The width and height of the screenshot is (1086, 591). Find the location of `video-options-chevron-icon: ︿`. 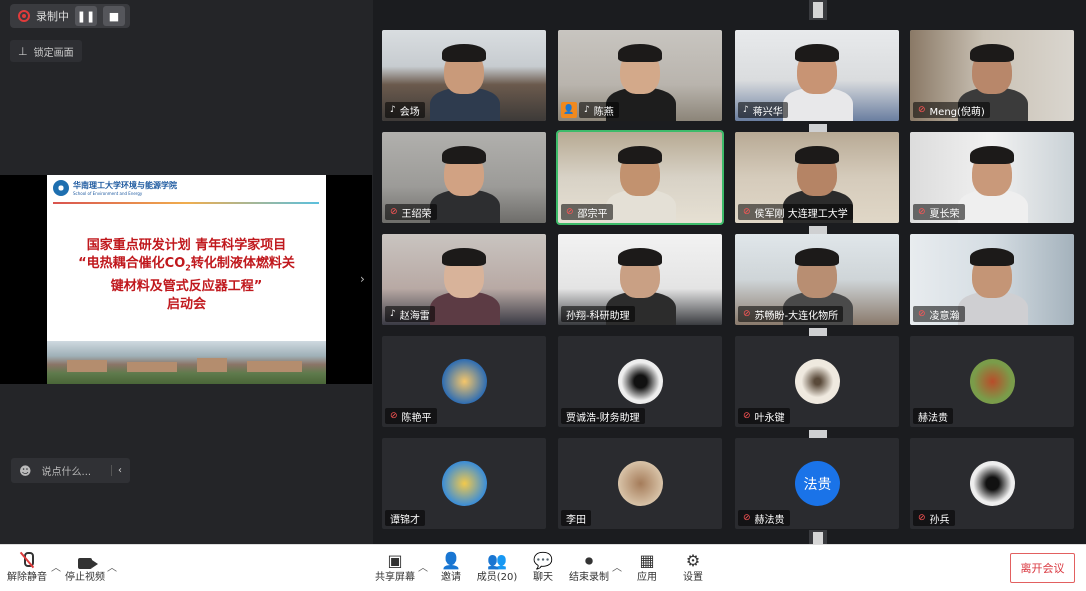

video-options-chevron-icon: ︿ is located at coordinates (112, 566).